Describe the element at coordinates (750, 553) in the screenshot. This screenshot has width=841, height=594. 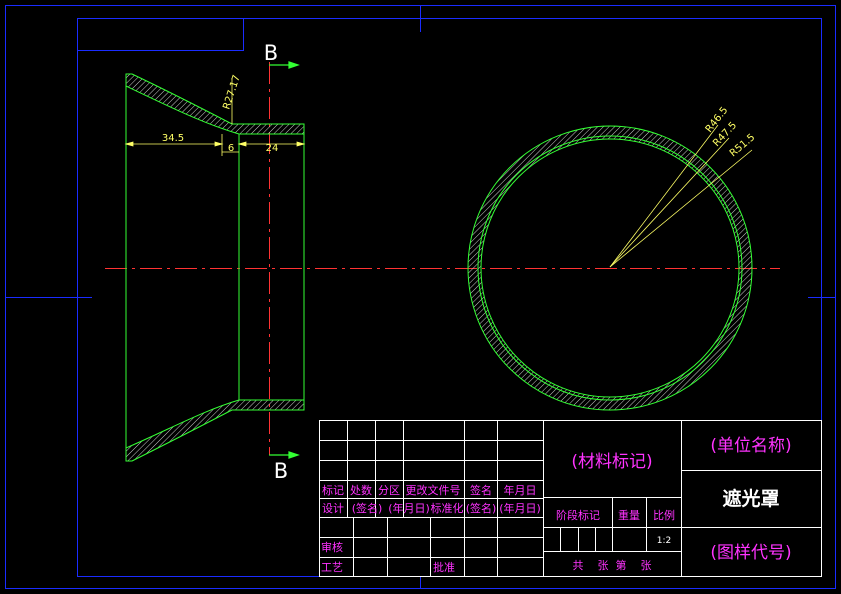
I see `tb-drawing-code: (图样代号)` at that location.